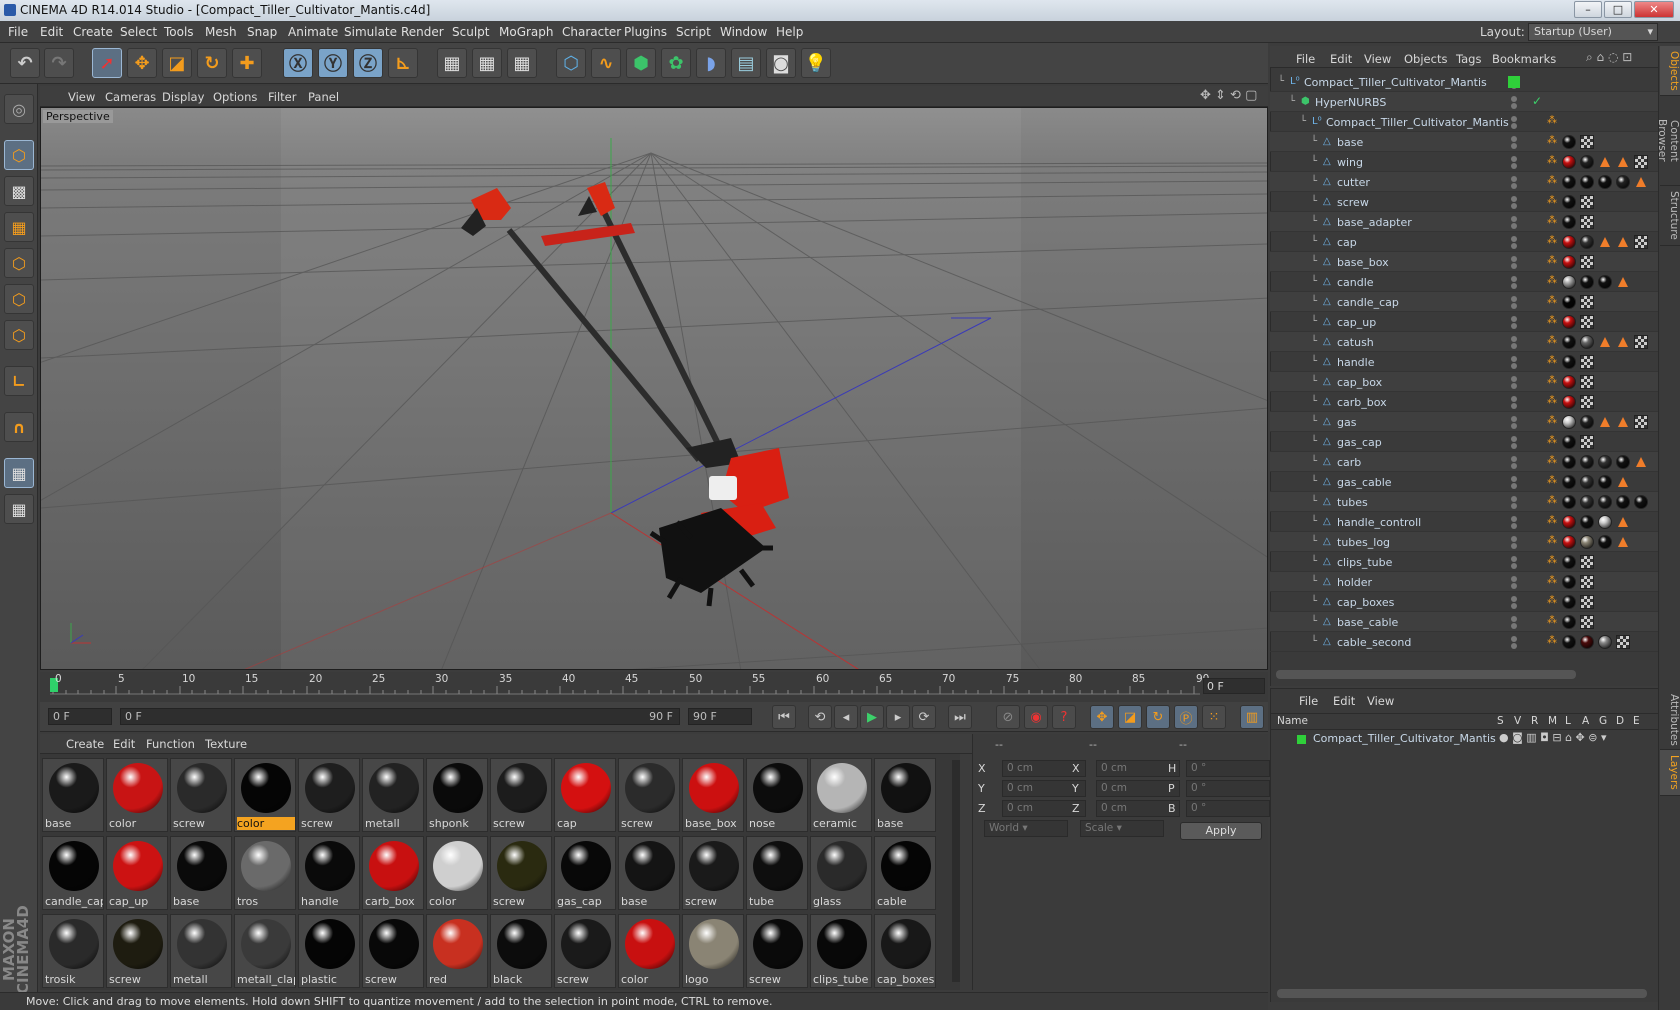 Image resolution: width=1680 pixels, height=1010 pixels. I want to click on object-row: └ △ cap ⁂, so click(1464, 242).